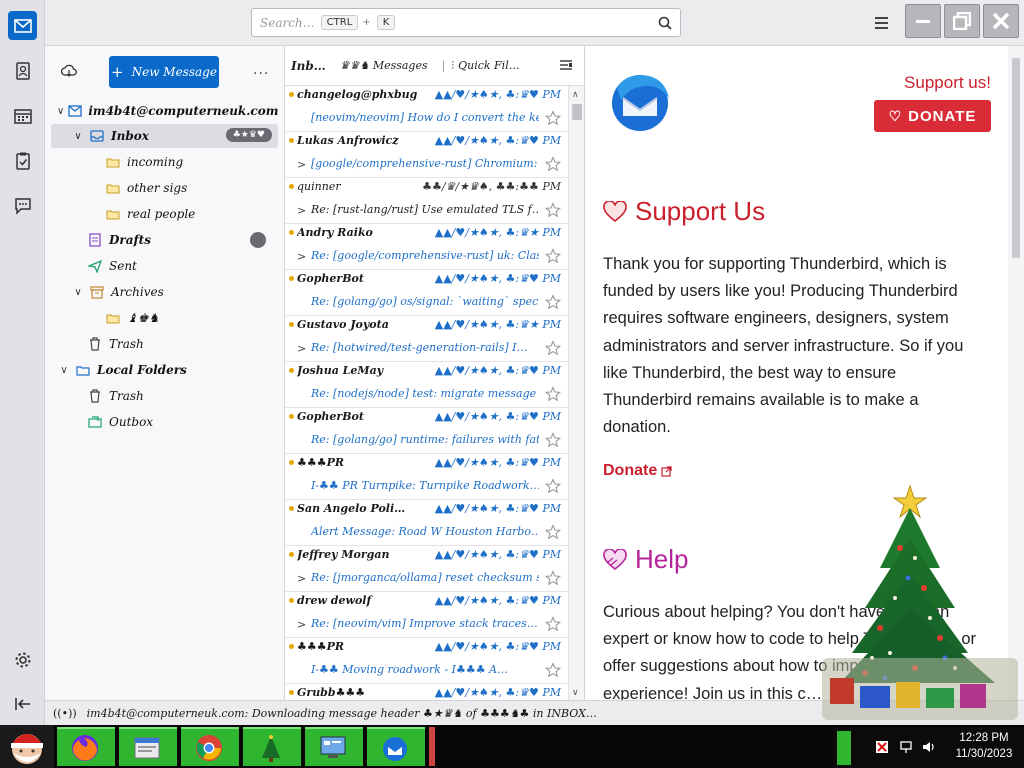 The width and height of the screenshot is (1024, 768). Describe the element at coordinates (906, 747) in the screenshot. I see `network-icon` at that location.